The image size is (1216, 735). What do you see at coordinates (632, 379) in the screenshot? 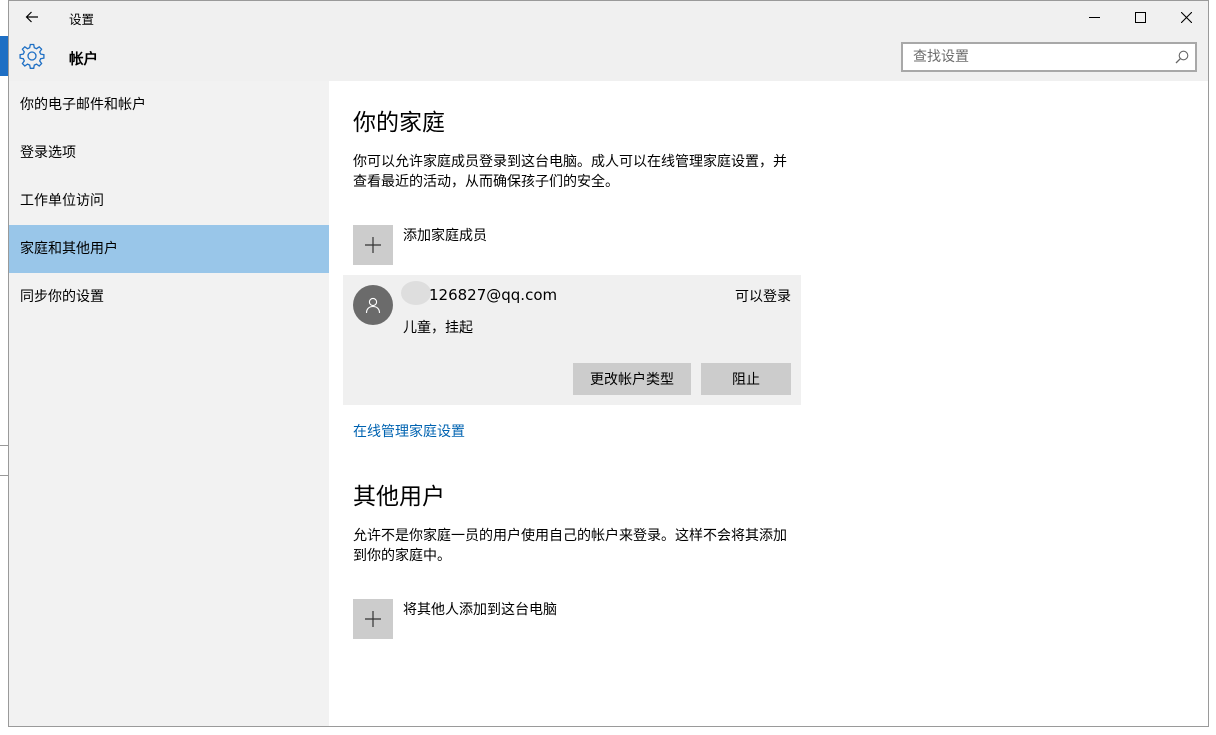
I see `change-account-type-button: 更改帐户类型` at bounding box center [632, 379].